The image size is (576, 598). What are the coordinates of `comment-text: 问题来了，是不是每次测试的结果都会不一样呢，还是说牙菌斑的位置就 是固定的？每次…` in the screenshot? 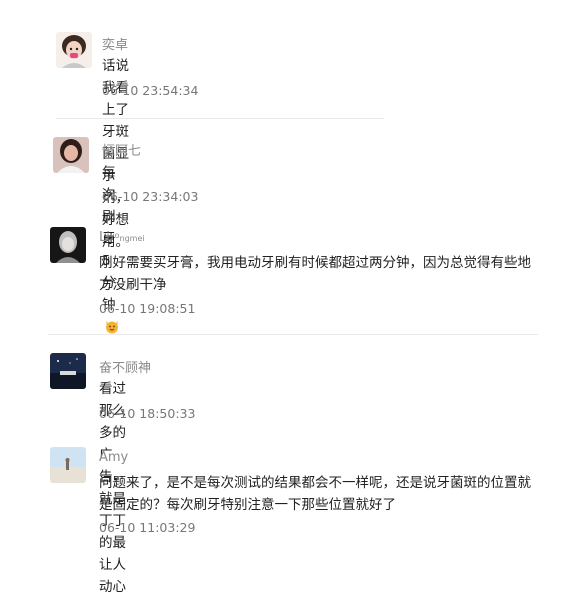 It's located at (319, 494).